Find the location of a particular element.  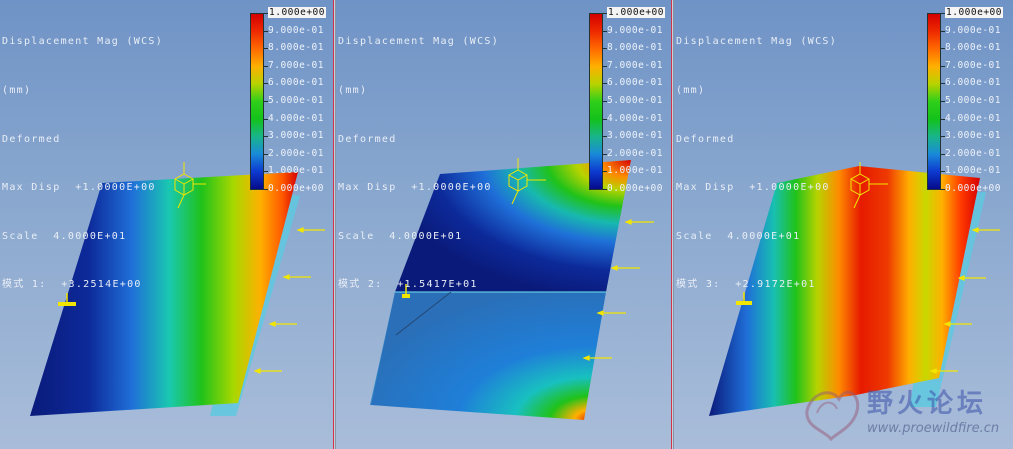

watermark-logo-icon is located at coordinates (832, 416).